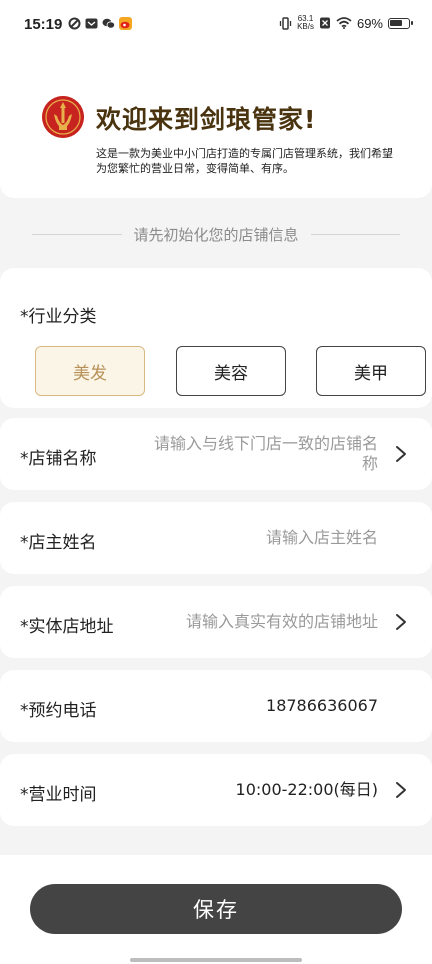  I want to click on phone-input: 18786636067, so click(322, 706).